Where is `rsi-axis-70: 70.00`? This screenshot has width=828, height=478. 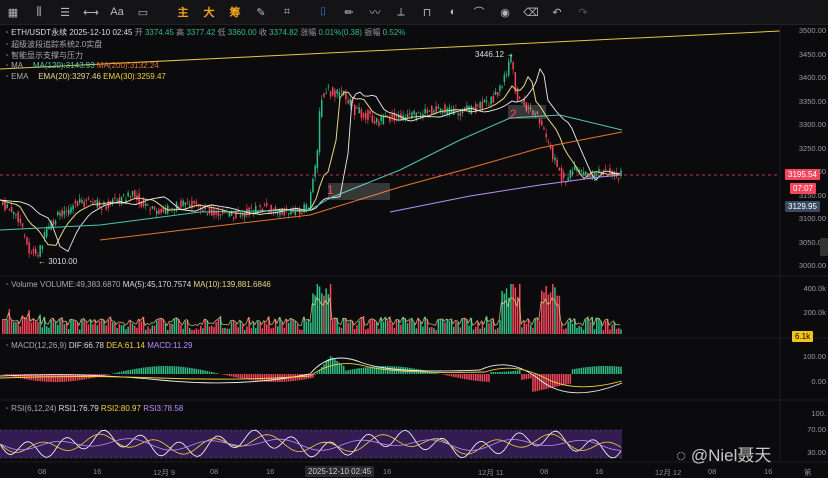 rsi-axis-70: 70.00 is located at coordinates (816, 429).